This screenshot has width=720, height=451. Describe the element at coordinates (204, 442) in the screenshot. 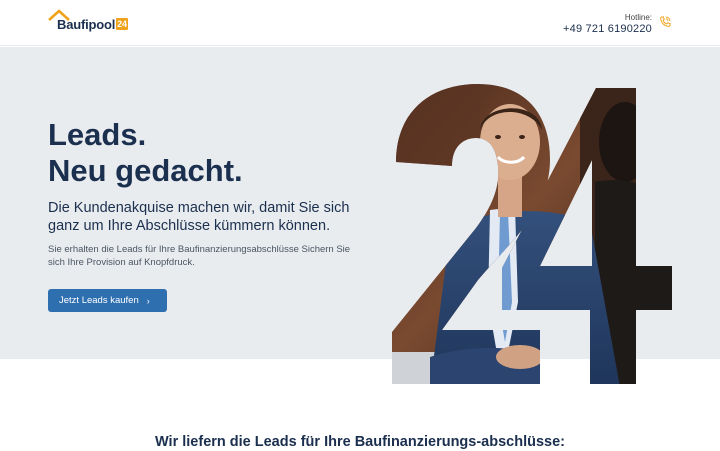

I see `heading-text-1: Wir liefern die` at that location.